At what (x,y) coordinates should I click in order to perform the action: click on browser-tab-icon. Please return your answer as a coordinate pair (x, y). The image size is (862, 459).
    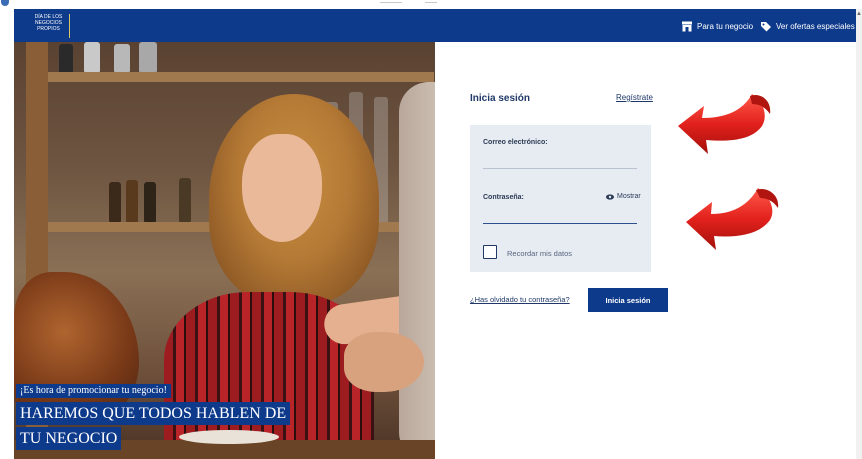
    Looking at the image, I should click on (5, 3).